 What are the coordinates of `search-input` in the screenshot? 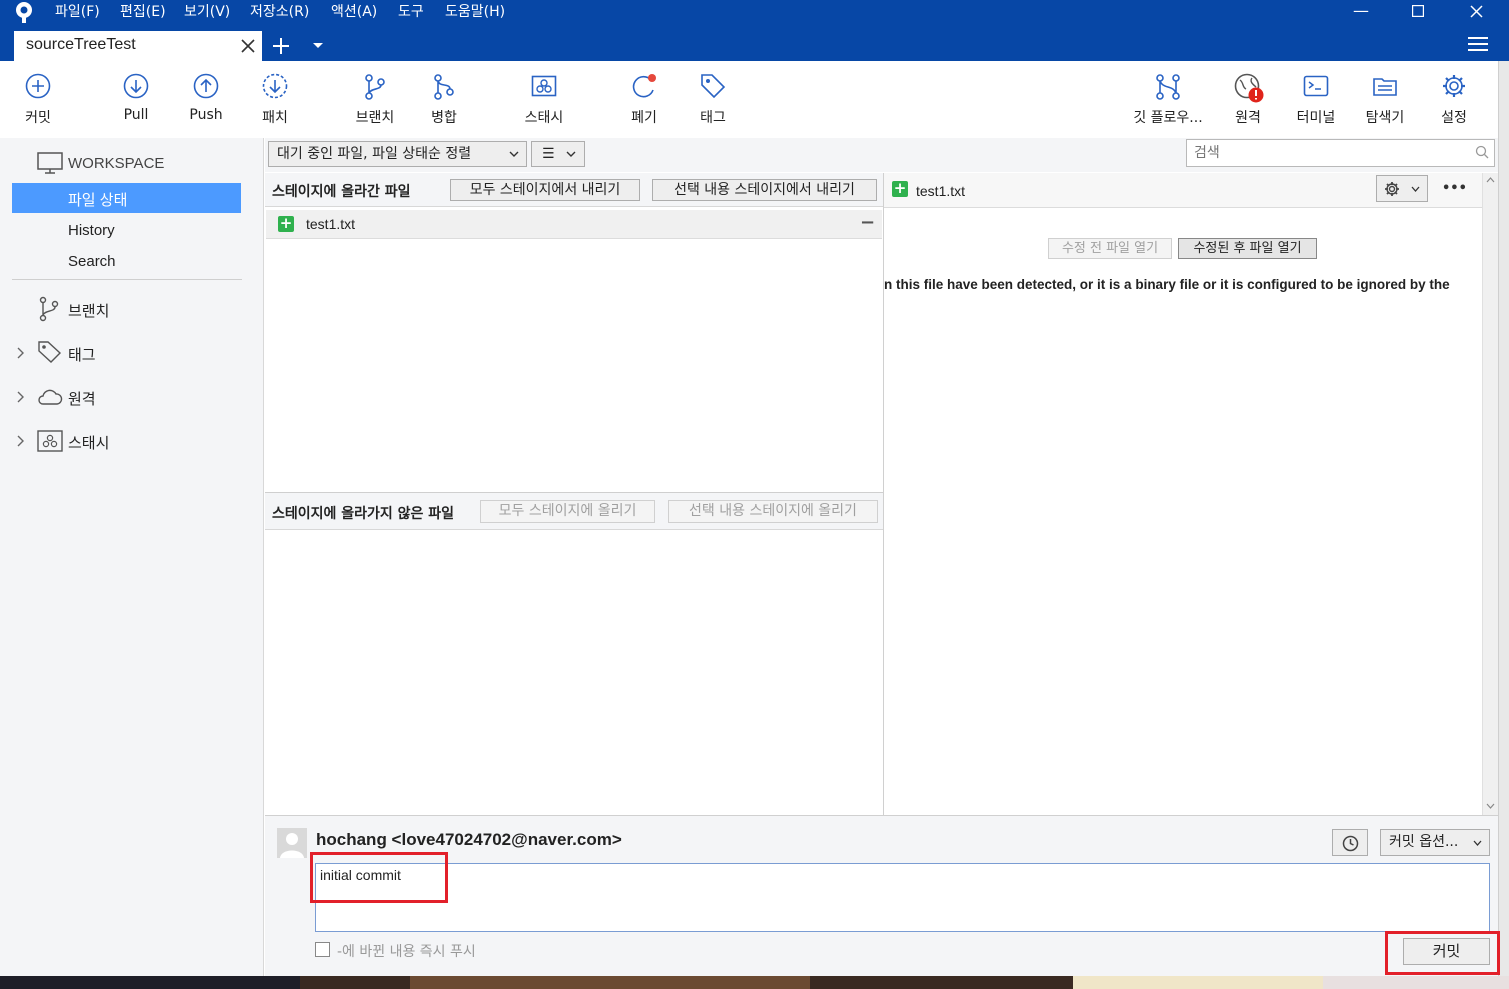 It's located at (1340, 153).